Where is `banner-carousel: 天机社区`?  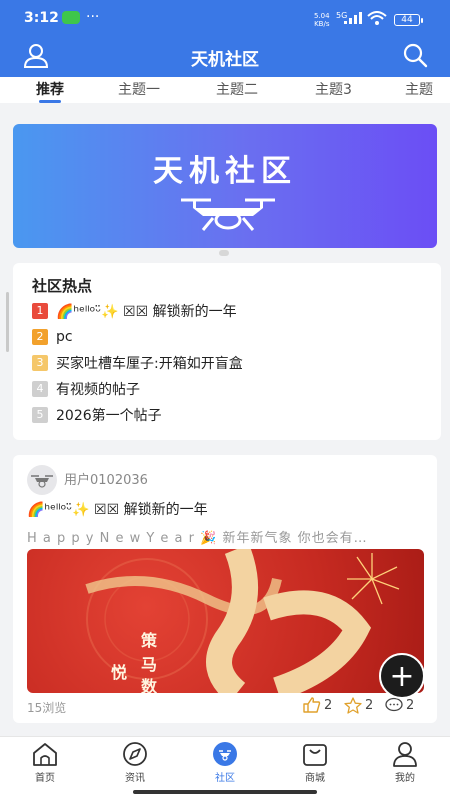
banner-carousel: 天机社区 is located at coordinates (225, 186).